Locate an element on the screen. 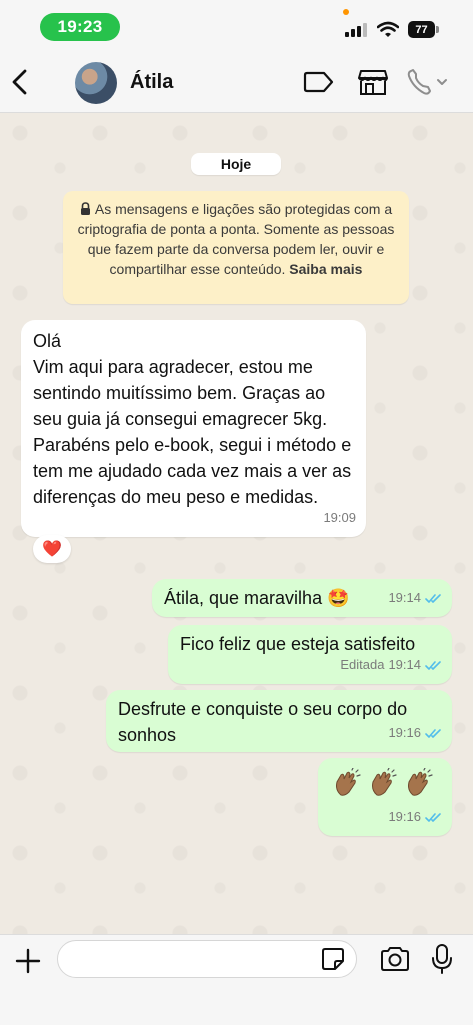 The width and height of the screenshot is (473, 1025). heart-reaction: ❤️ is located at coordinates (52, 549).